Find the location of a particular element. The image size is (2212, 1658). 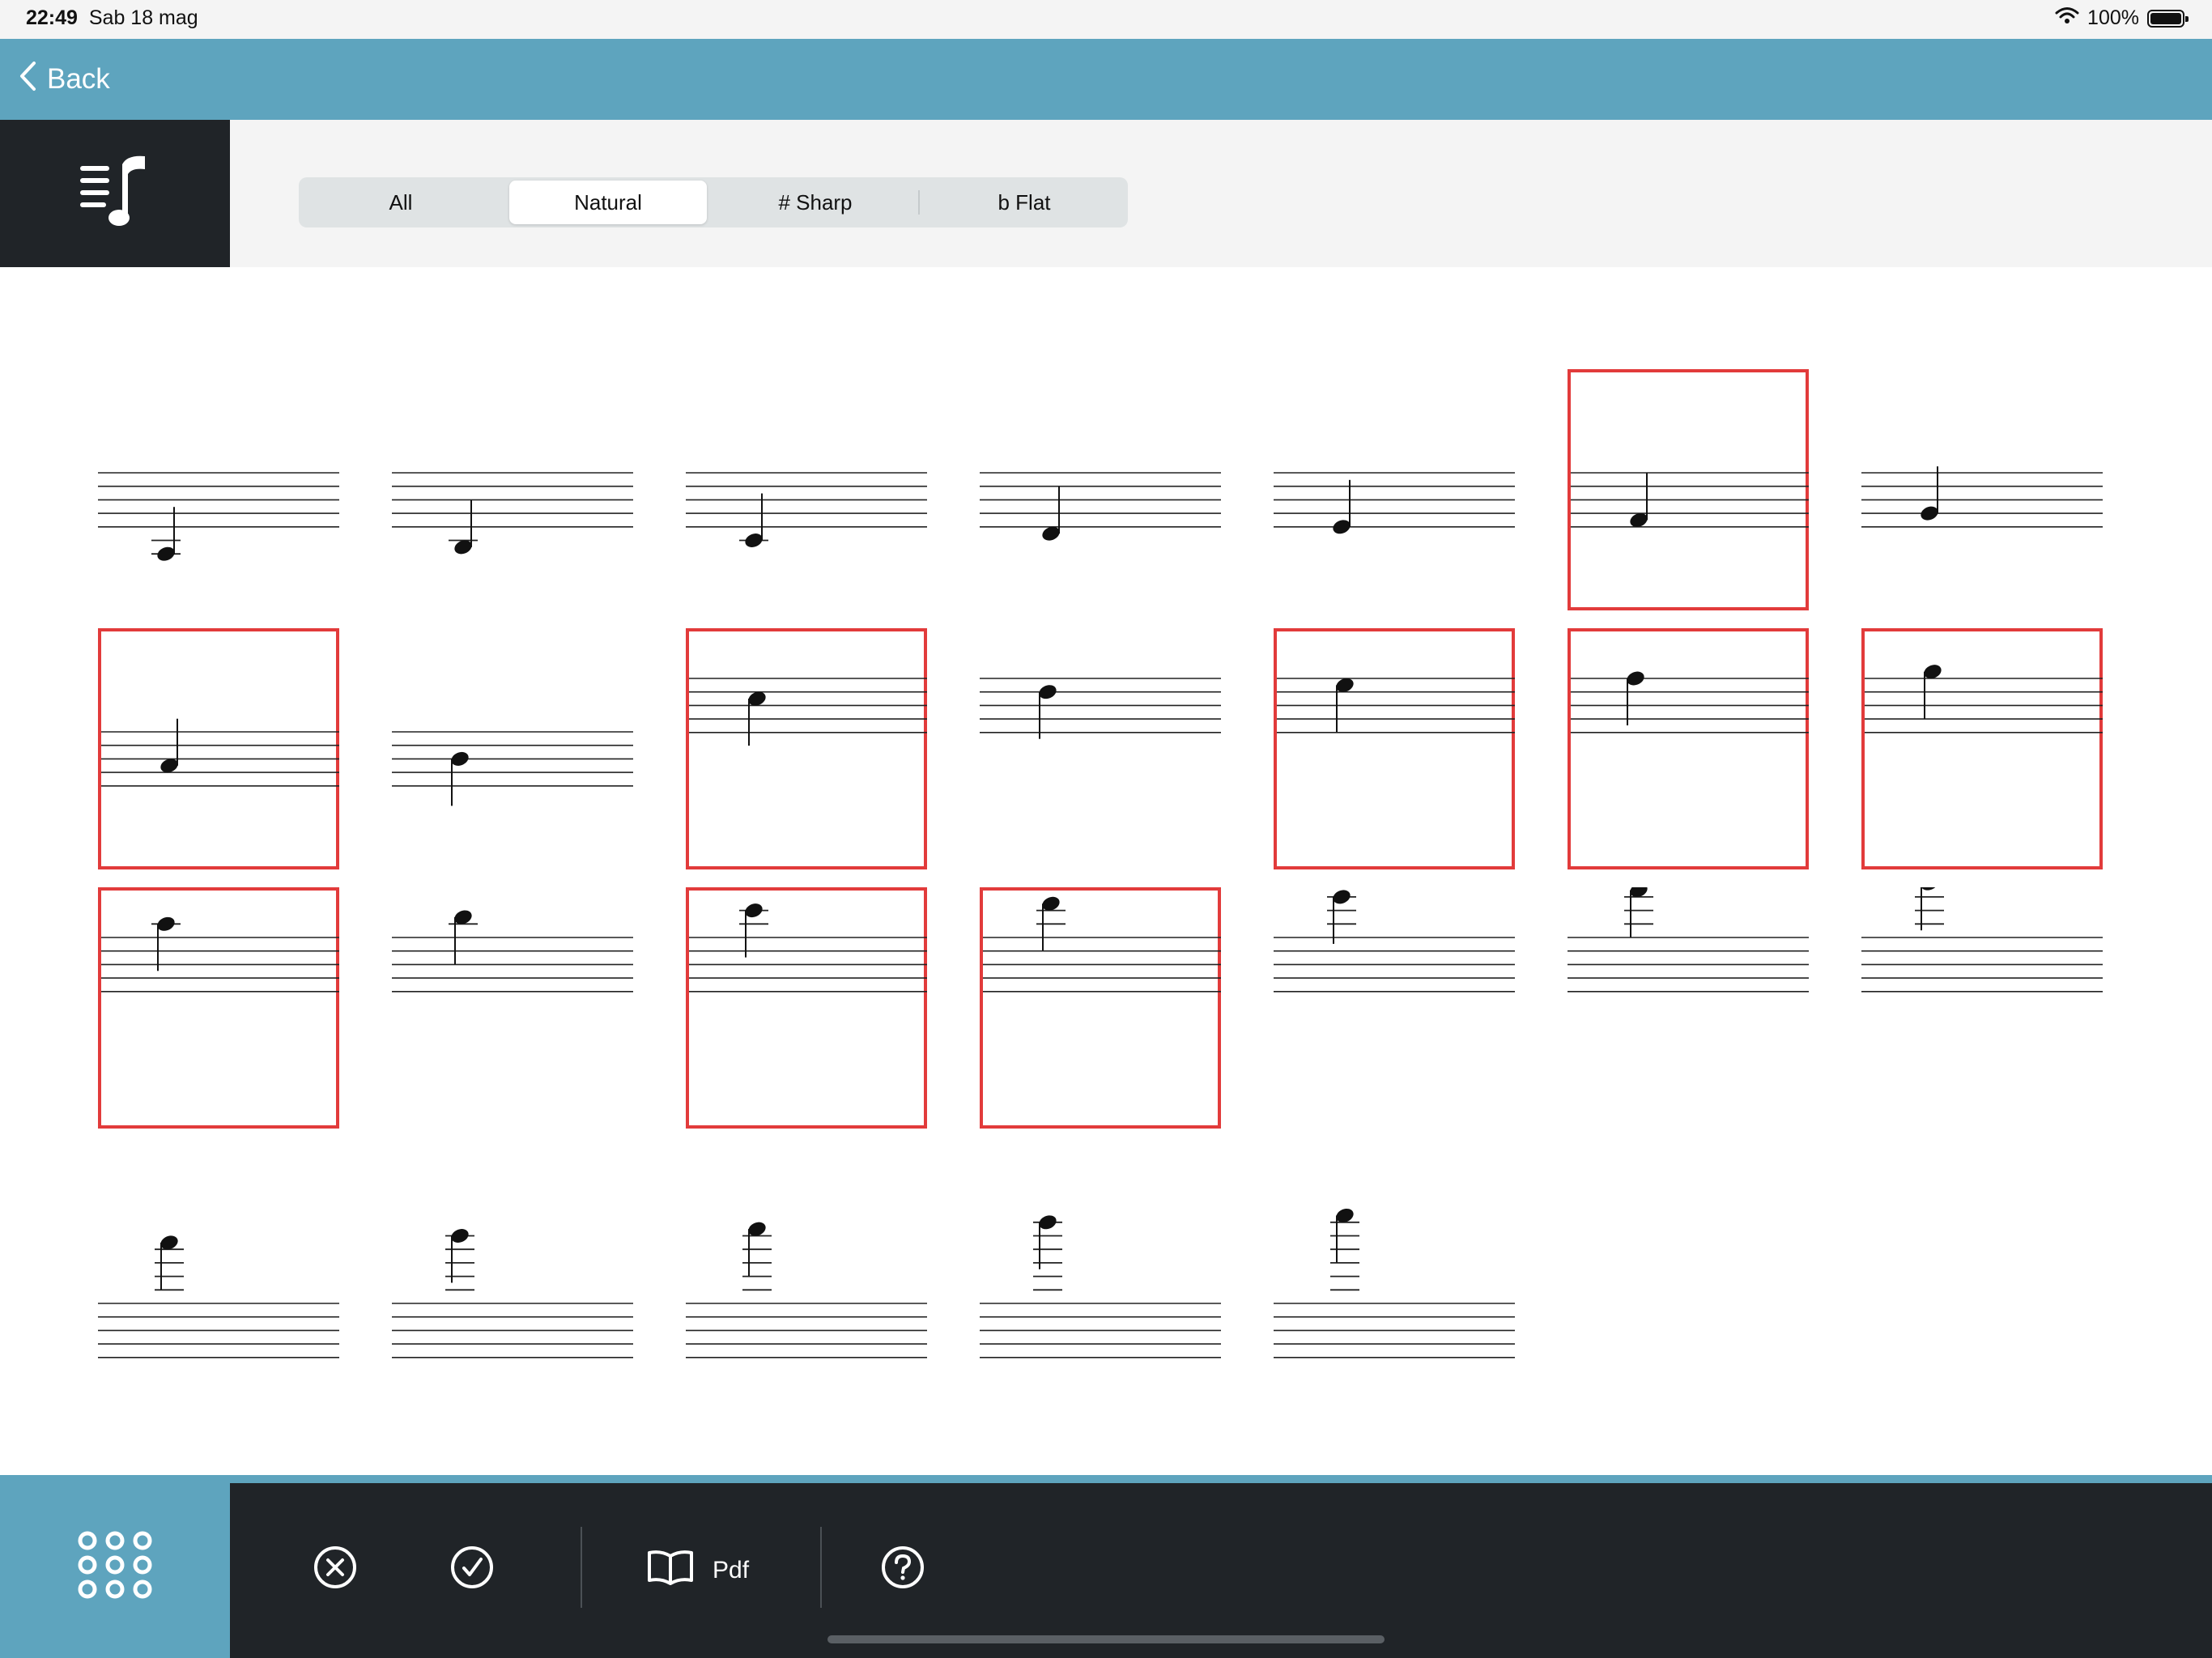

back-button: Back is located at coordinates (64, 79).